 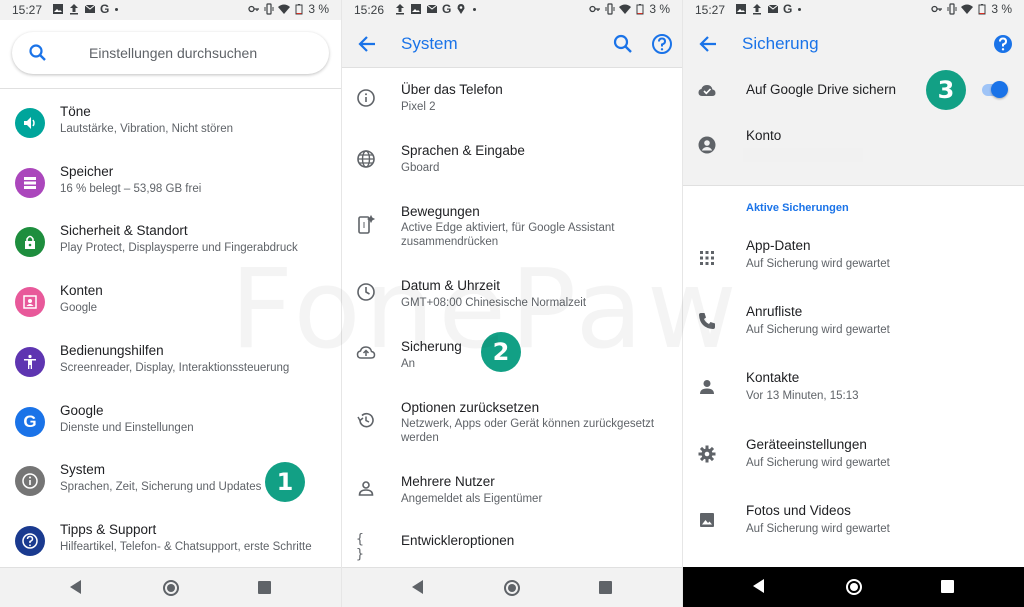 I want to click on item-subtitle: Dienste und Einstellungen, so click(x=127, y=428).